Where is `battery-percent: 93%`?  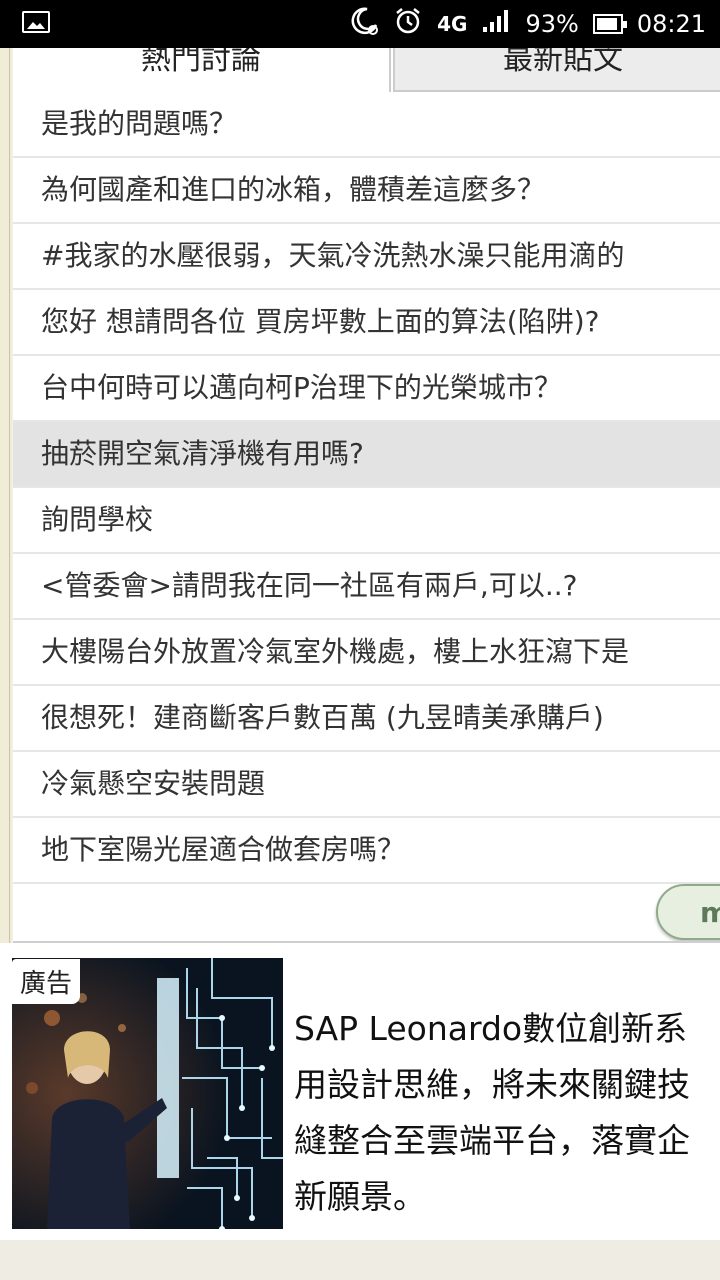
battery-percent: 93% is located at coordinates (552, 24).